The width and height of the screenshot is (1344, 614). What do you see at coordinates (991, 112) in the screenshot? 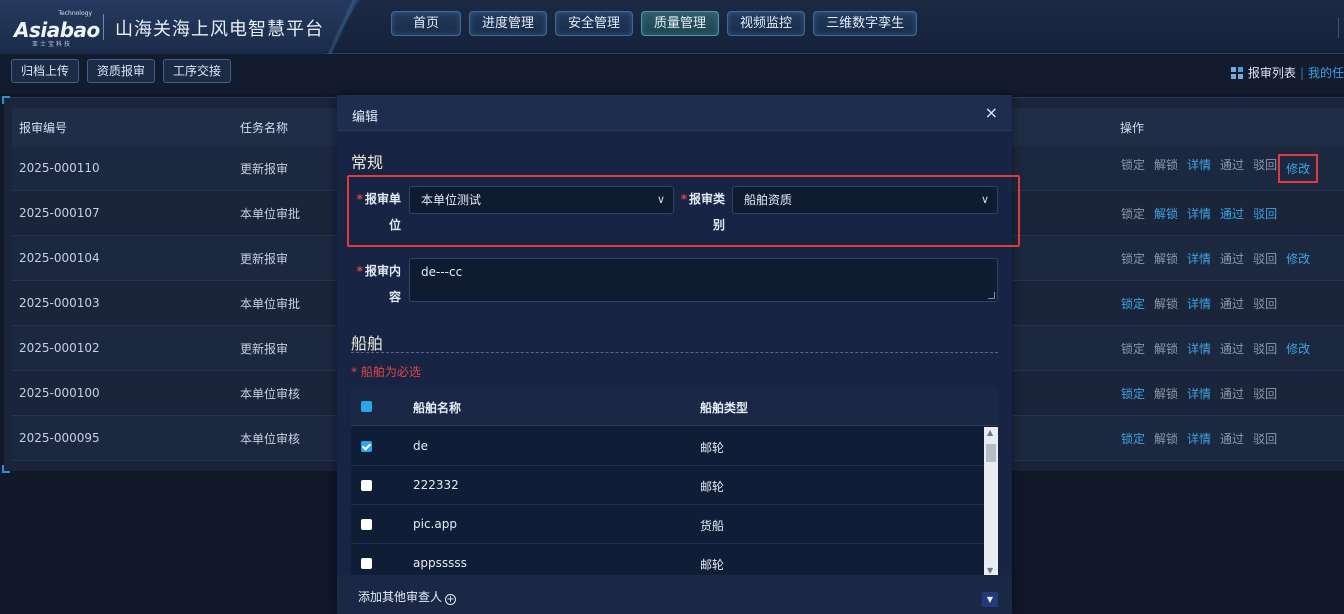
I see `close-icon: ×` at bounding box center [991, 112].